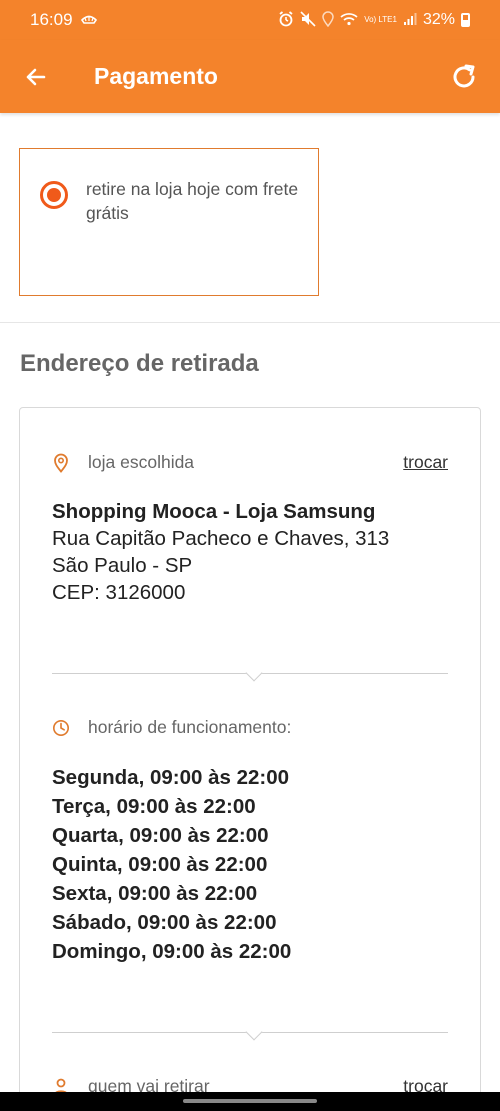  What do you see at coordinates (171, 777) in the screenshot?
I see `hours-monday: Segunda, 09:00 às 22:00` at bounding box center [171, 777].